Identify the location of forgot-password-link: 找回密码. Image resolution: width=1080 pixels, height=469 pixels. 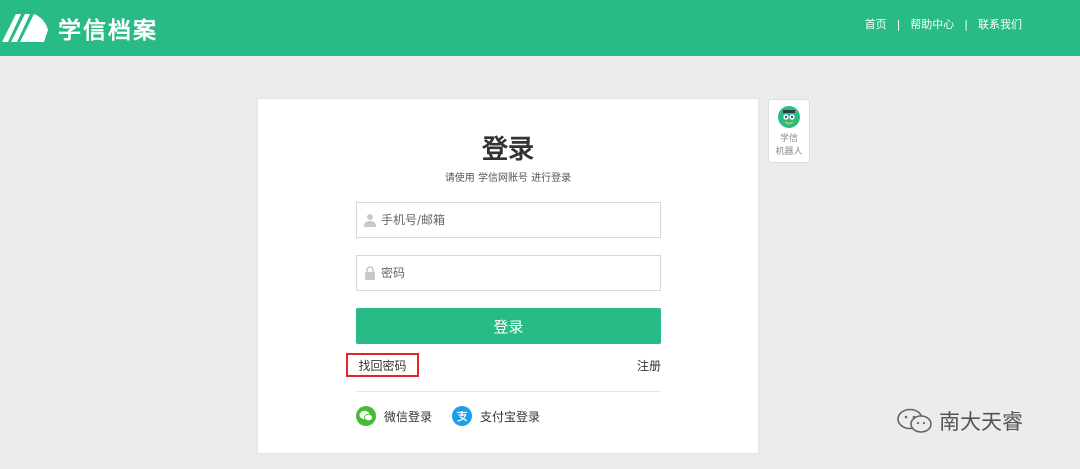
(382, 365).